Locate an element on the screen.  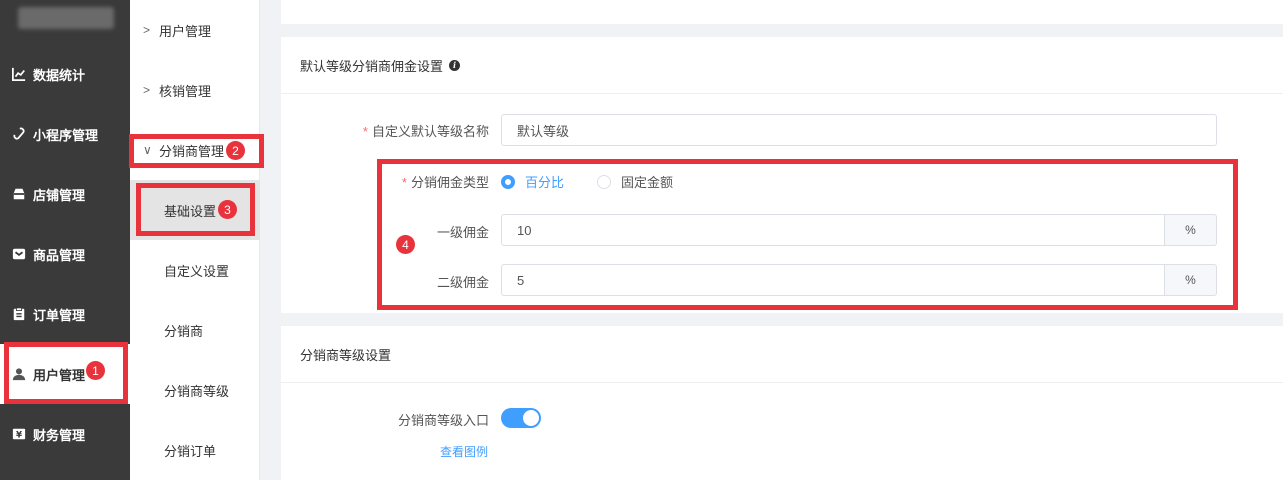
chevron-down-icon: ∨ is located at coordinates (147, 150).